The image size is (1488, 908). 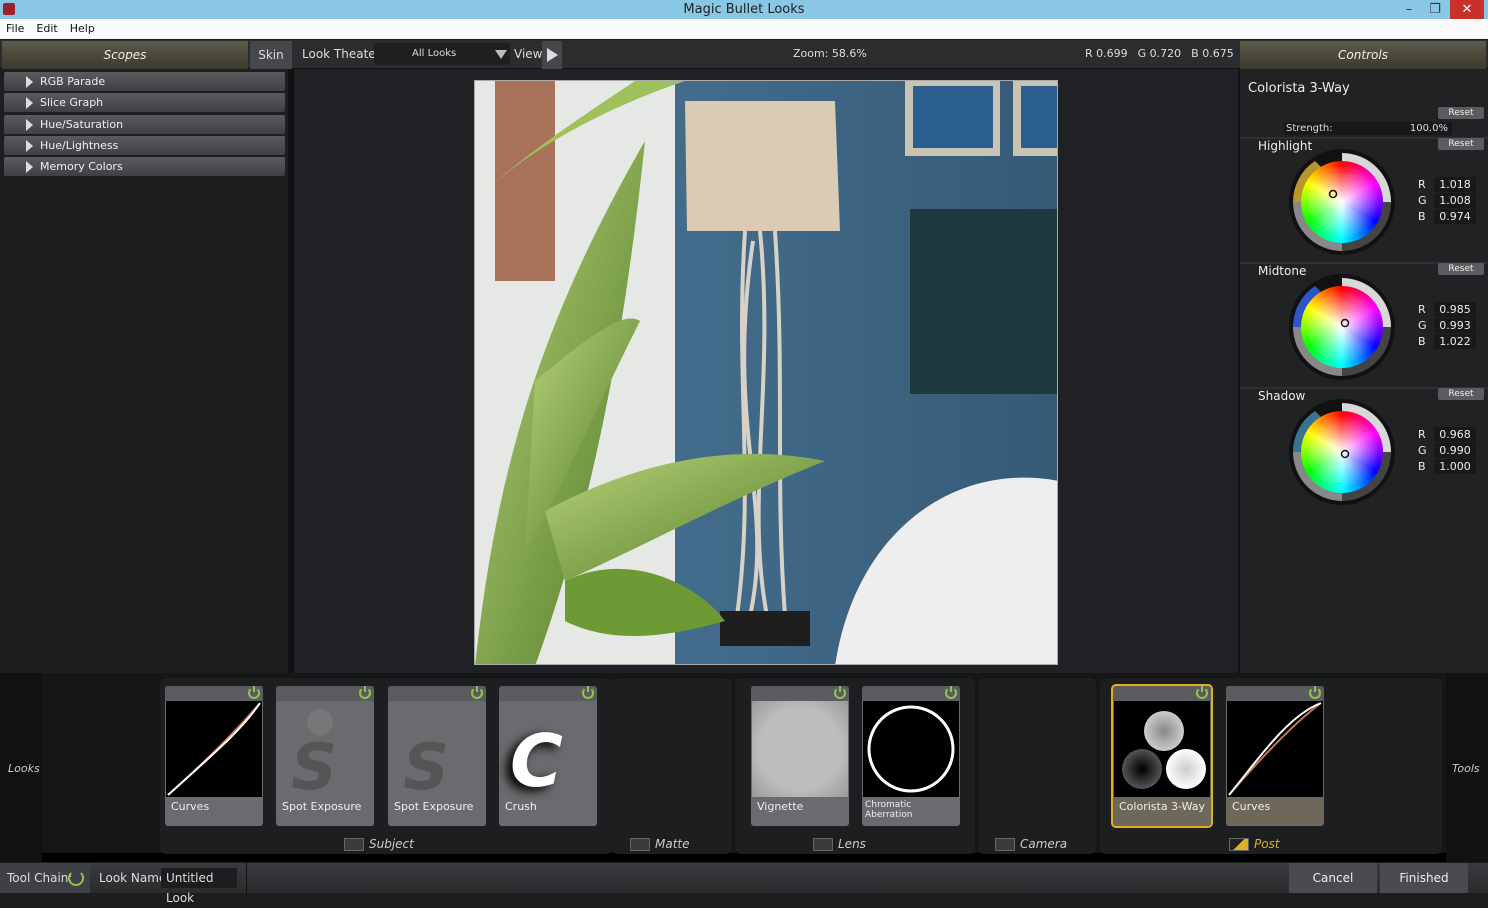 I want to click on channel-r-value: 0.968, so click(x=1455, y=434).